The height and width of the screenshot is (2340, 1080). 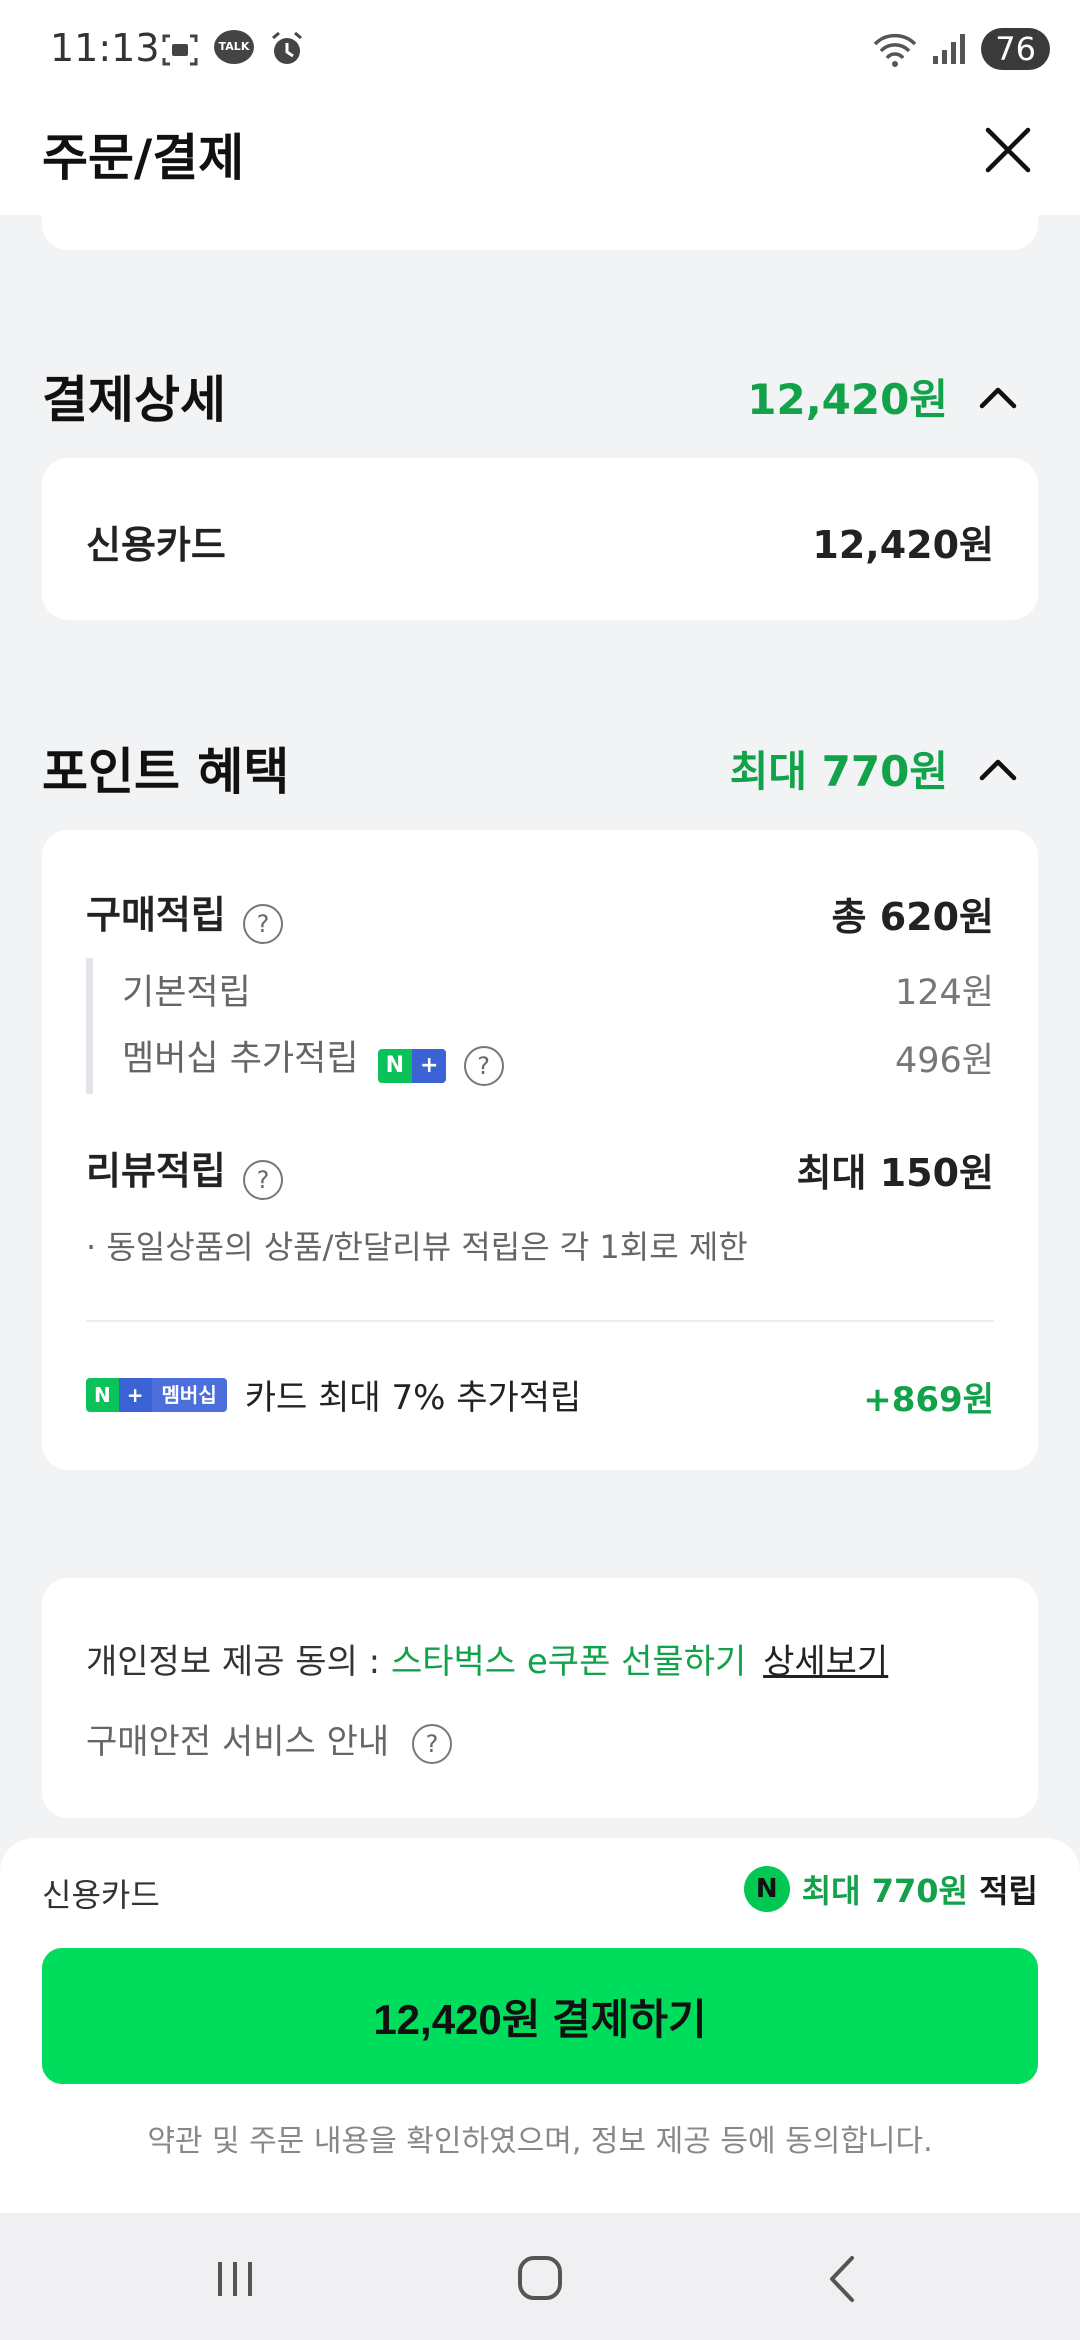 I want to click on close-button, so click(x=1008, y=150).